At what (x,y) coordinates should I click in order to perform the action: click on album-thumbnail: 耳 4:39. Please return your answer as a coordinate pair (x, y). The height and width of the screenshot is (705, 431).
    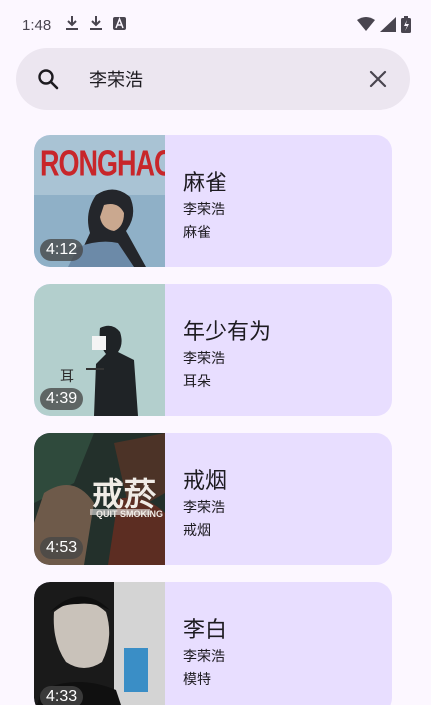
    Looking at the image, I should click on (99, 350).